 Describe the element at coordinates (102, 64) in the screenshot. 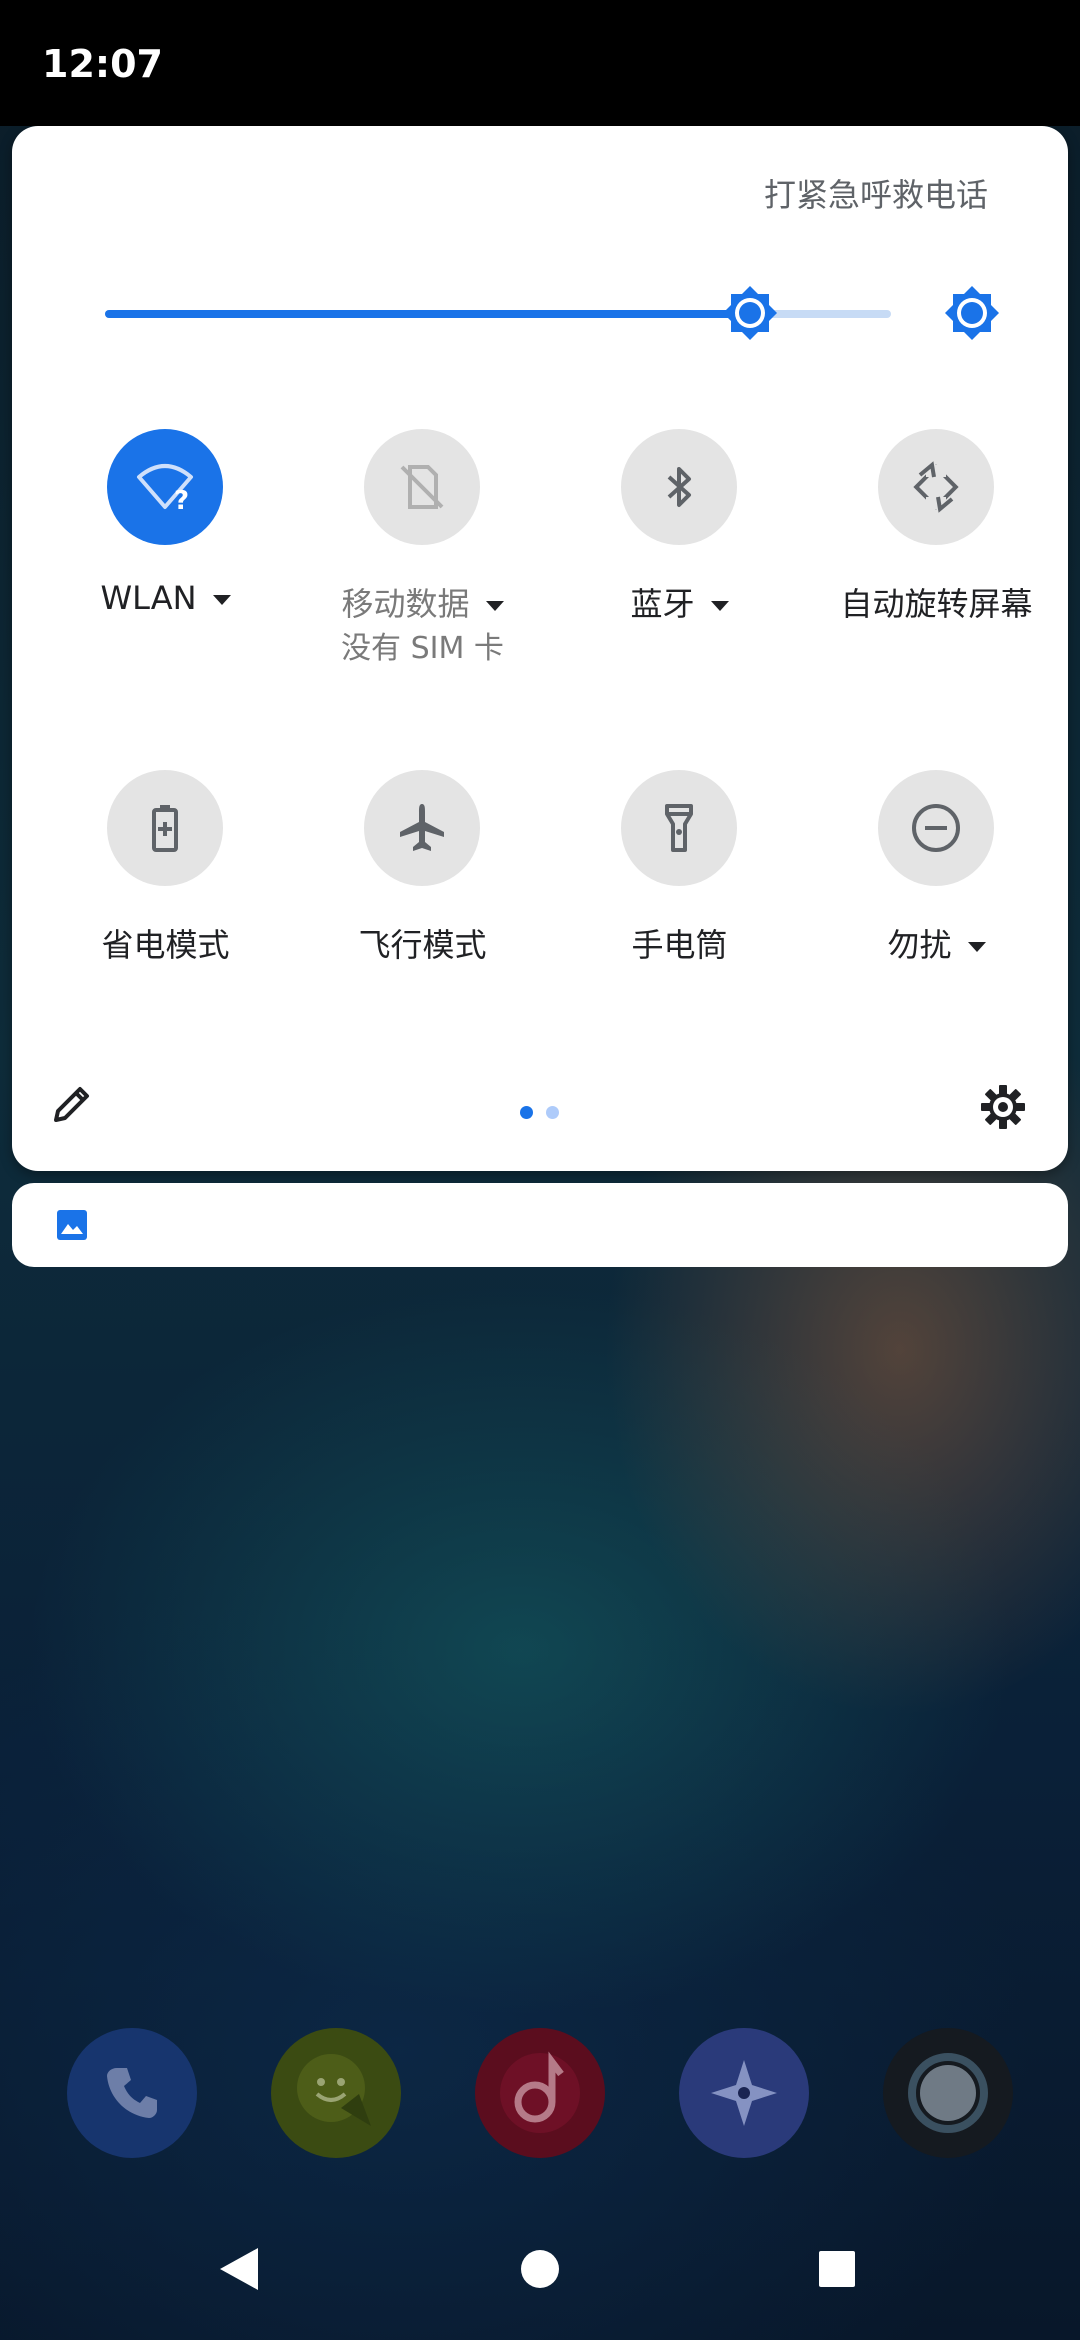

I see `status-clock: 12:07` at that location.